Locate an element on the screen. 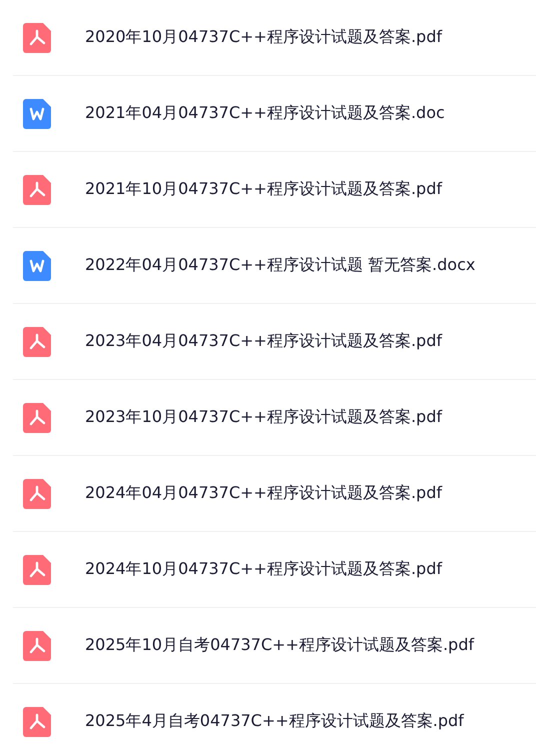 The image size is (536, 752). file-name: 2024年04月04737C++程序设计试题及答案.pdf is located at coordinates (263, 493).